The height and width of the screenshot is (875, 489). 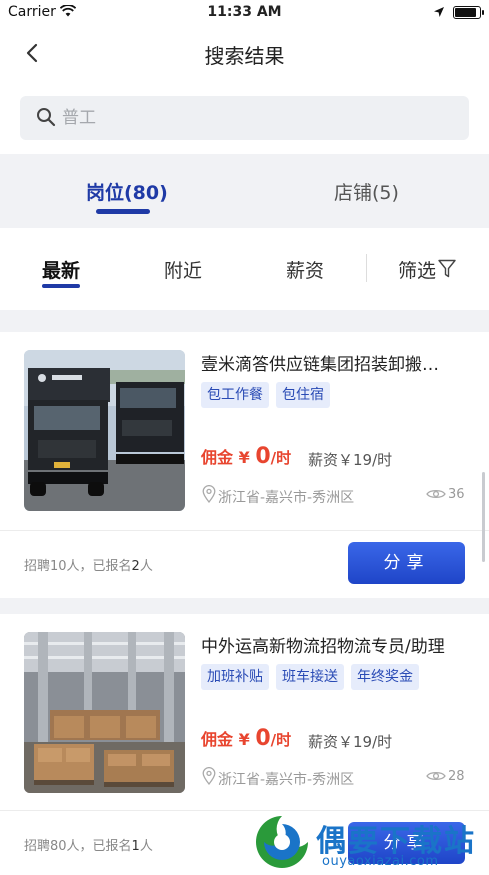 What do you see at coordinates (183, 269) in the screenshot?
I see `filter-nearby: 附近` at bounding box center [183, 269].